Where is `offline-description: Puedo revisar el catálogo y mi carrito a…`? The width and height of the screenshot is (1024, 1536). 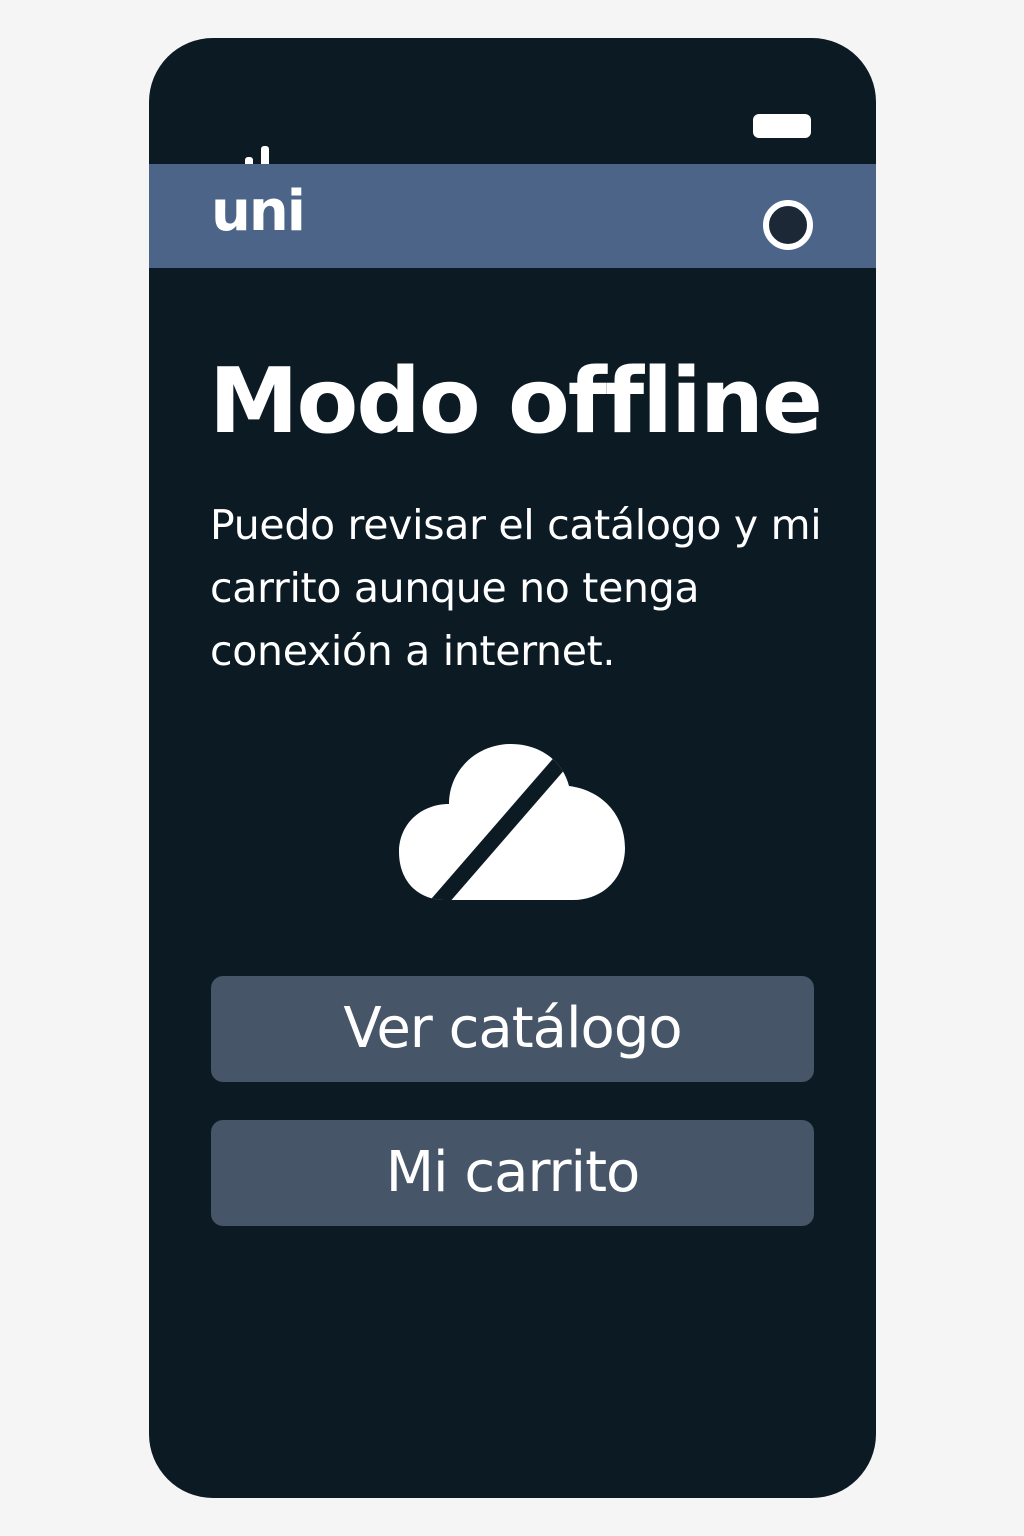
offline-description: Puedo revisar el catálogo y mi carrito a… is located at coordinates (516, 588).